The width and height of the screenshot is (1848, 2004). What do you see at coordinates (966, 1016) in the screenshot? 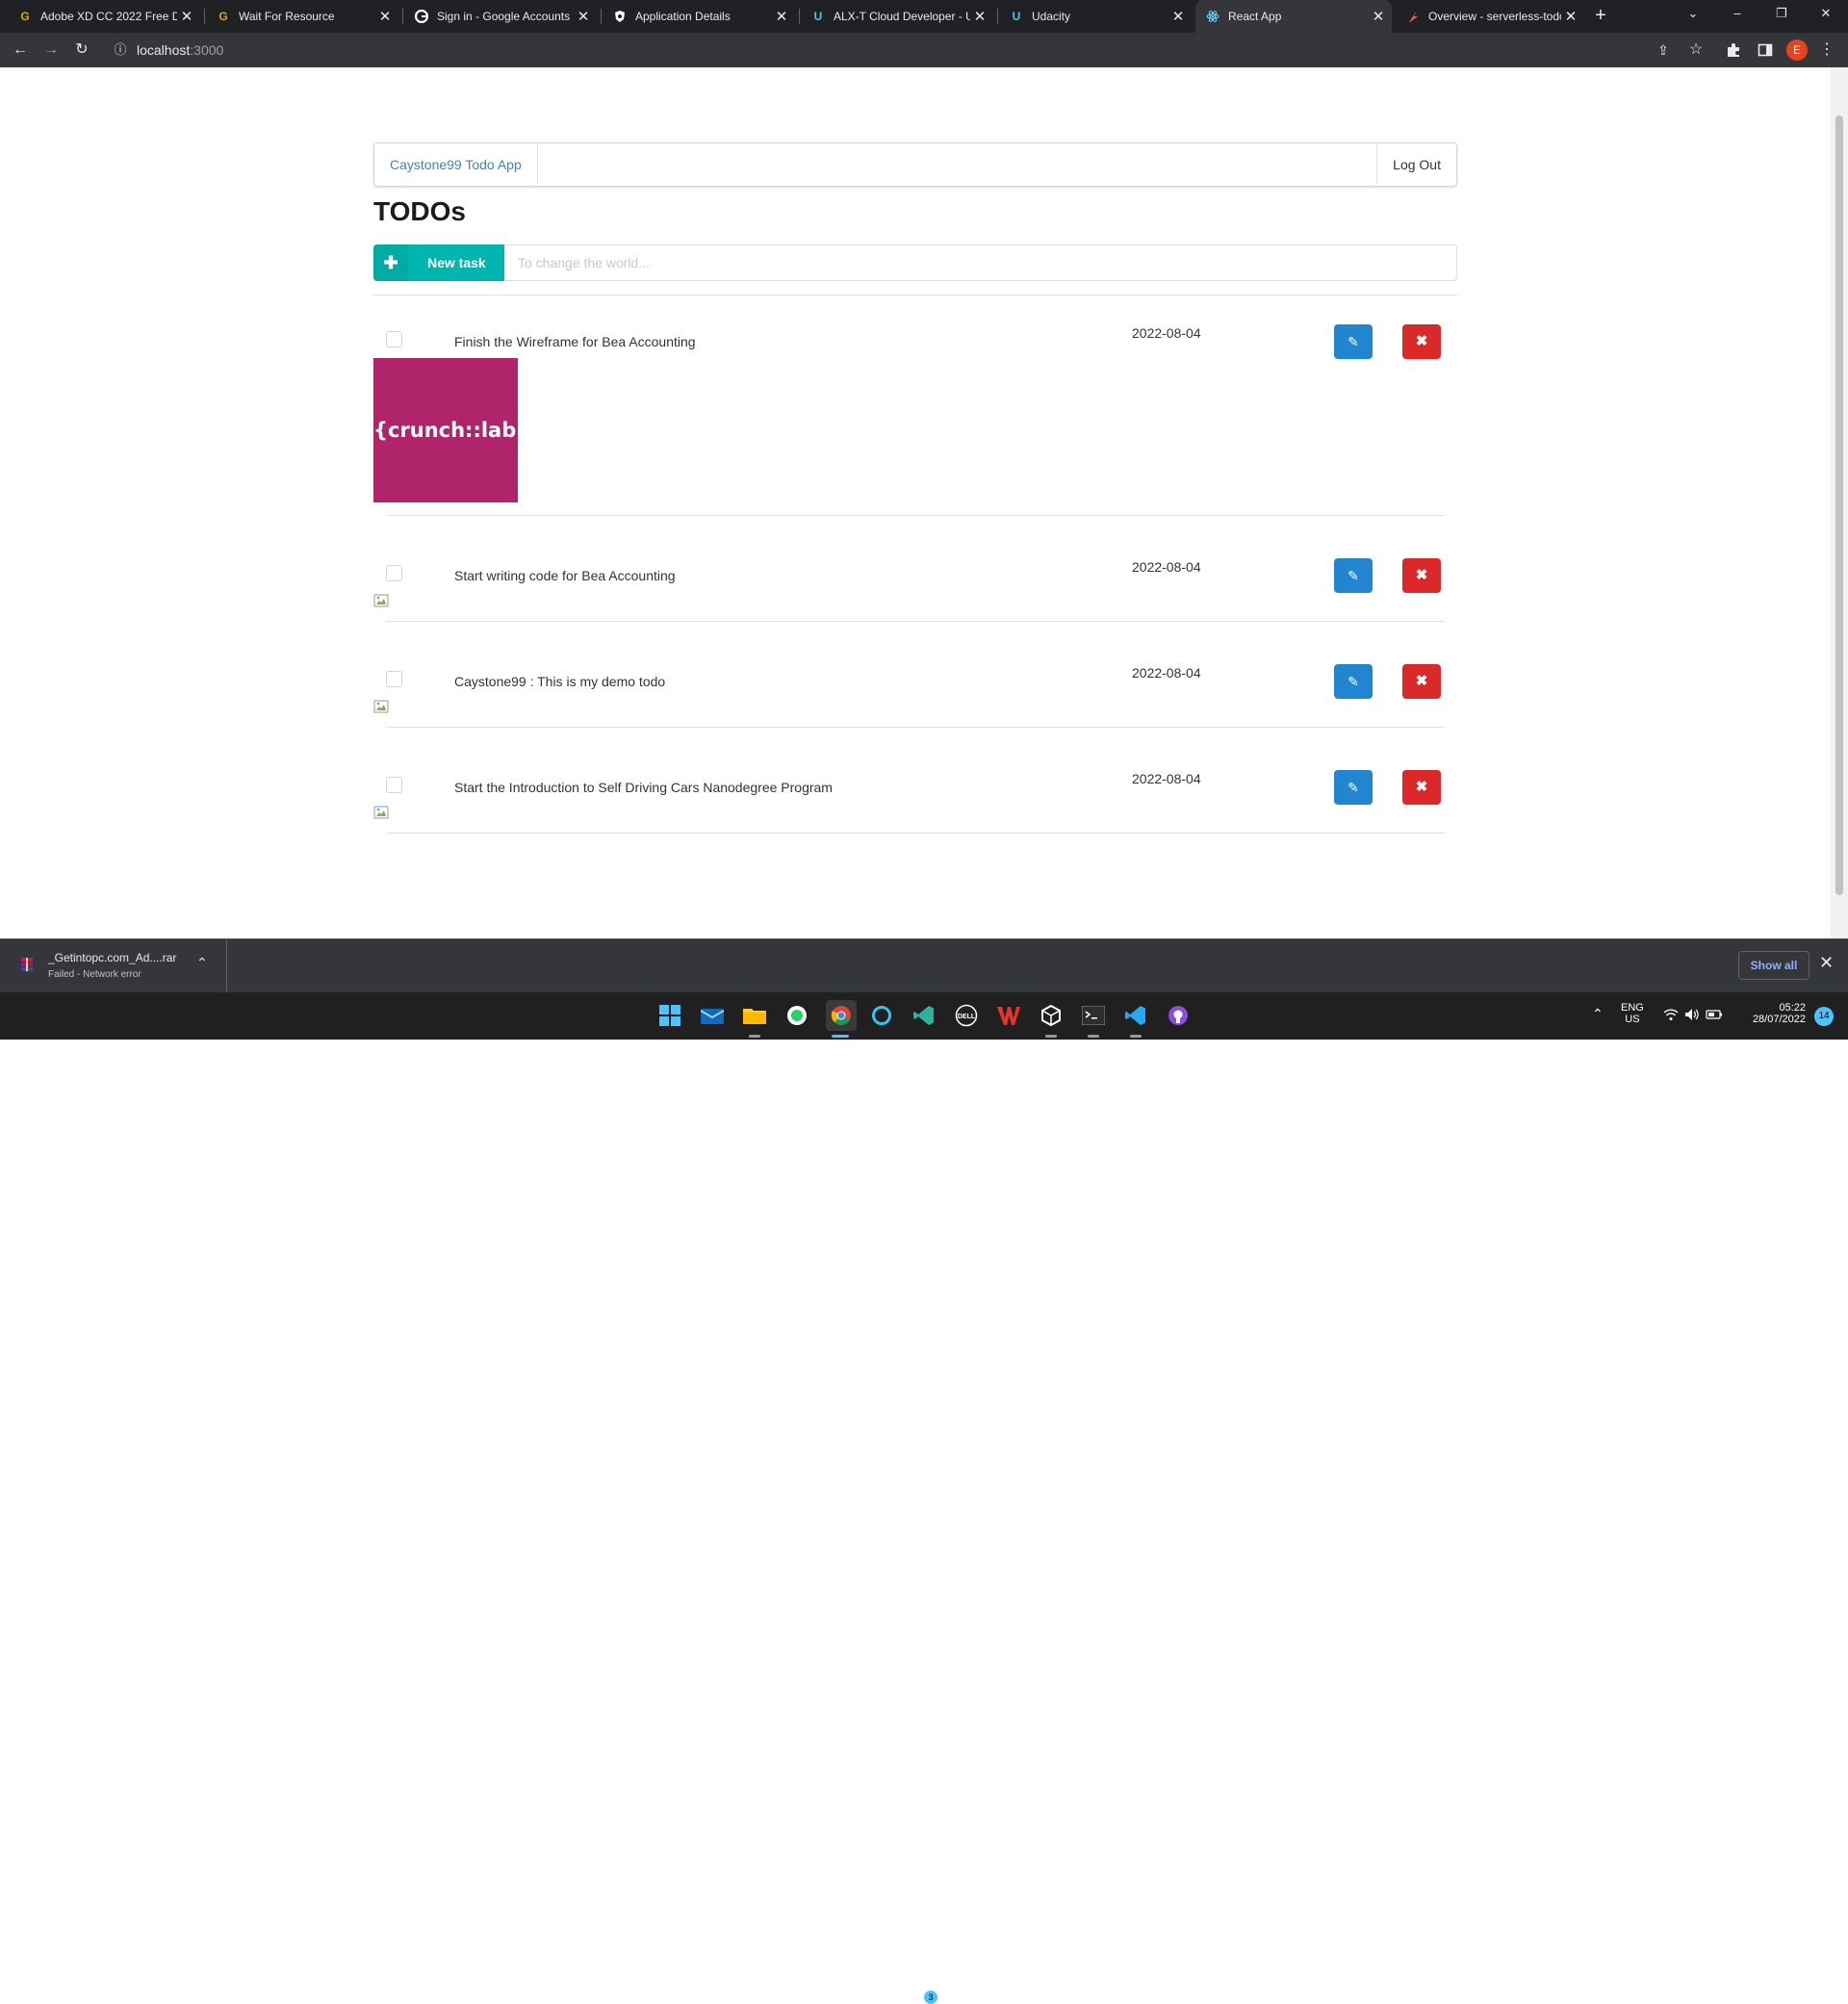
I see `dell-icon: DELL` at bounding box center [966, 1016].